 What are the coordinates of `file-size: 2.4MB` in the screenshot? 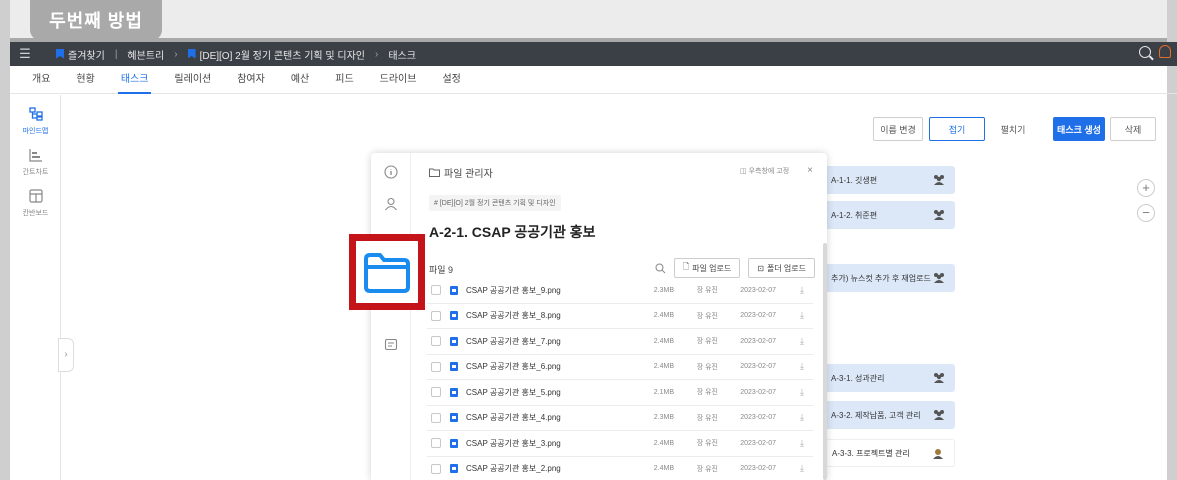 It's located at (663, 341).